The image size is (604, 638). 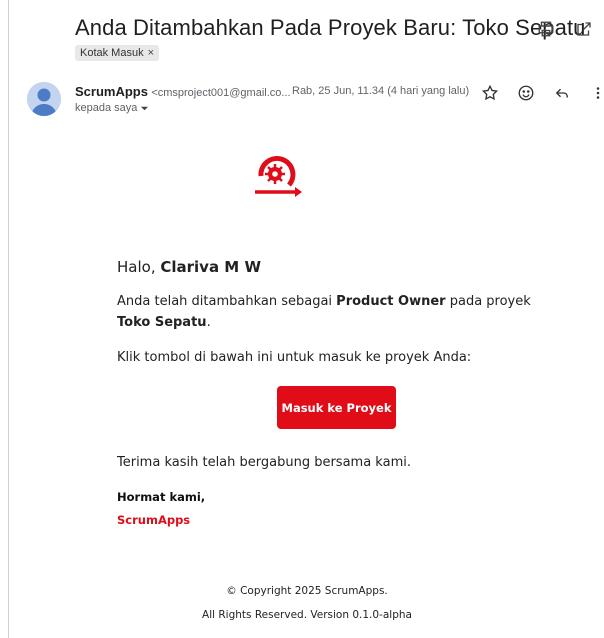 I want to click on emoji-icon, so click(x=526, y=93).